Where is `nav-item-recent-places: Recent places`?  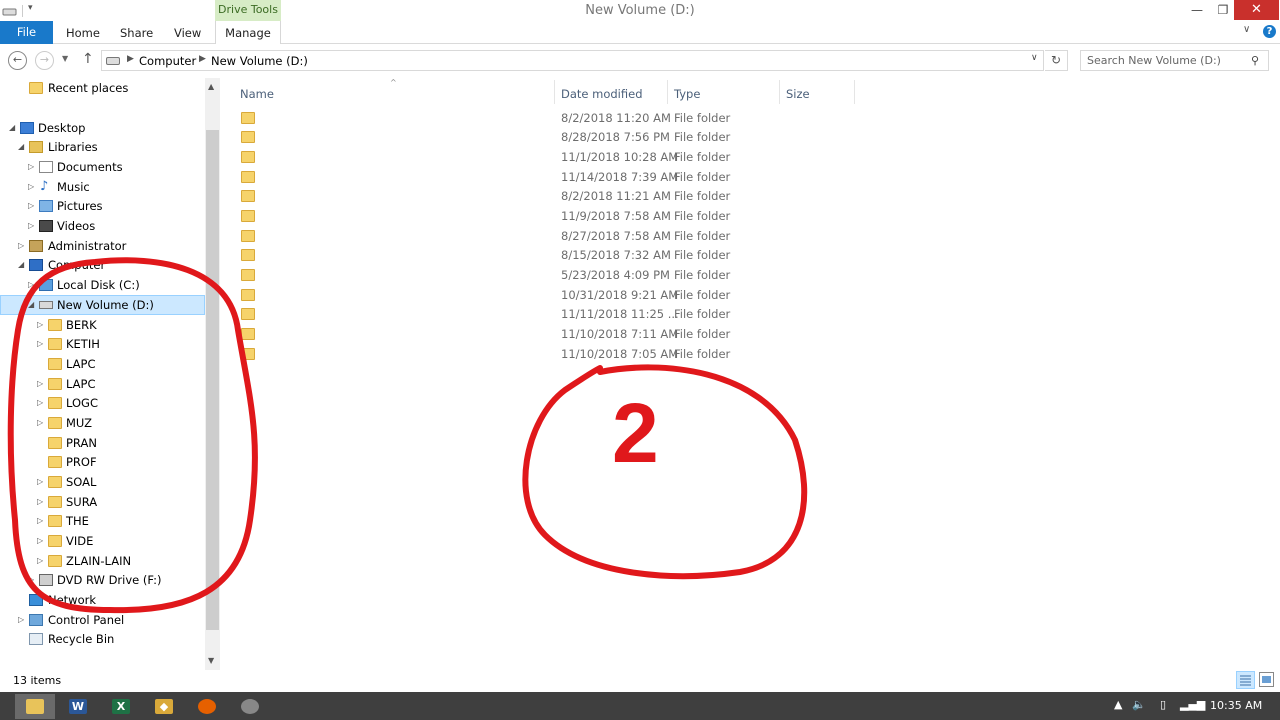 nav-item-recent-places: Recent places is located at coordinates (102, 88).